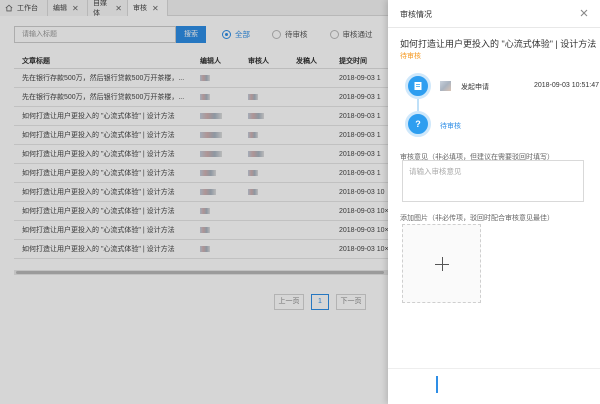 The height and width of the screenshot is (404, 600). I want to click on timeline-node-submitted, so click(418, 86).